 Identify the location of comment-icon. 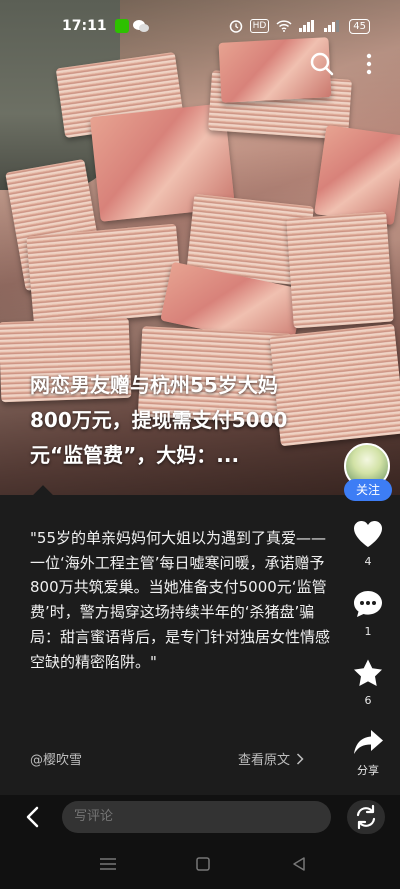
(368, 604).